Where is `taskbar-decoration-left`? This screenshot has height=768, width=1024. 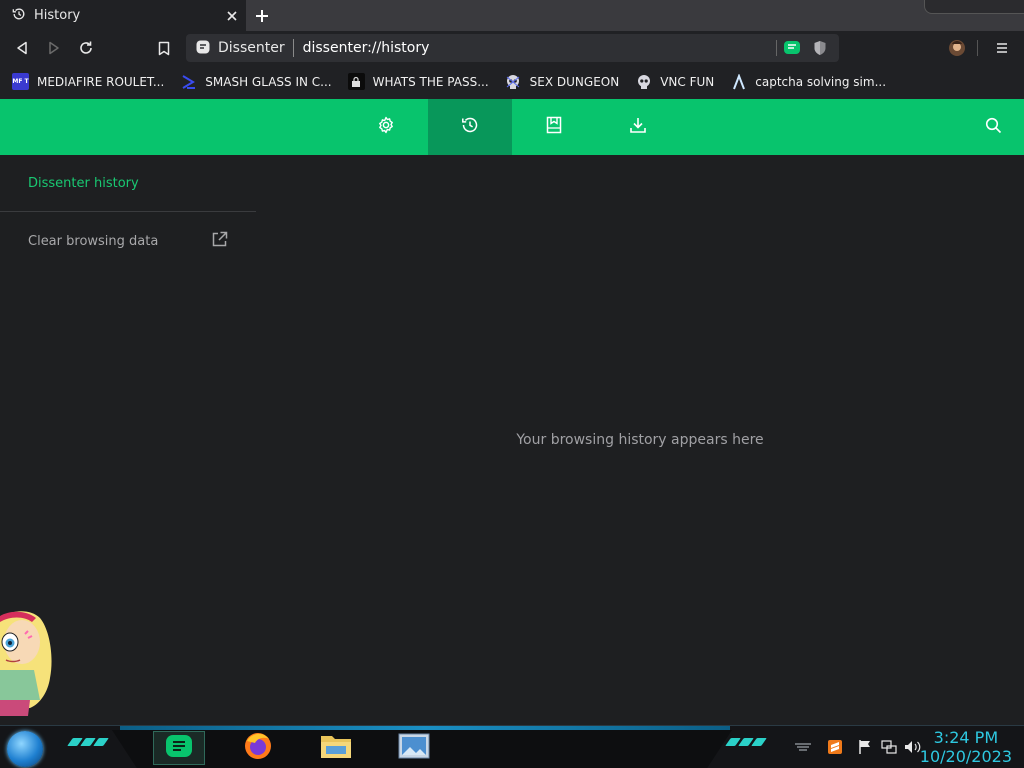
taskbar-decoration-left is located at coordinates (88, 743).